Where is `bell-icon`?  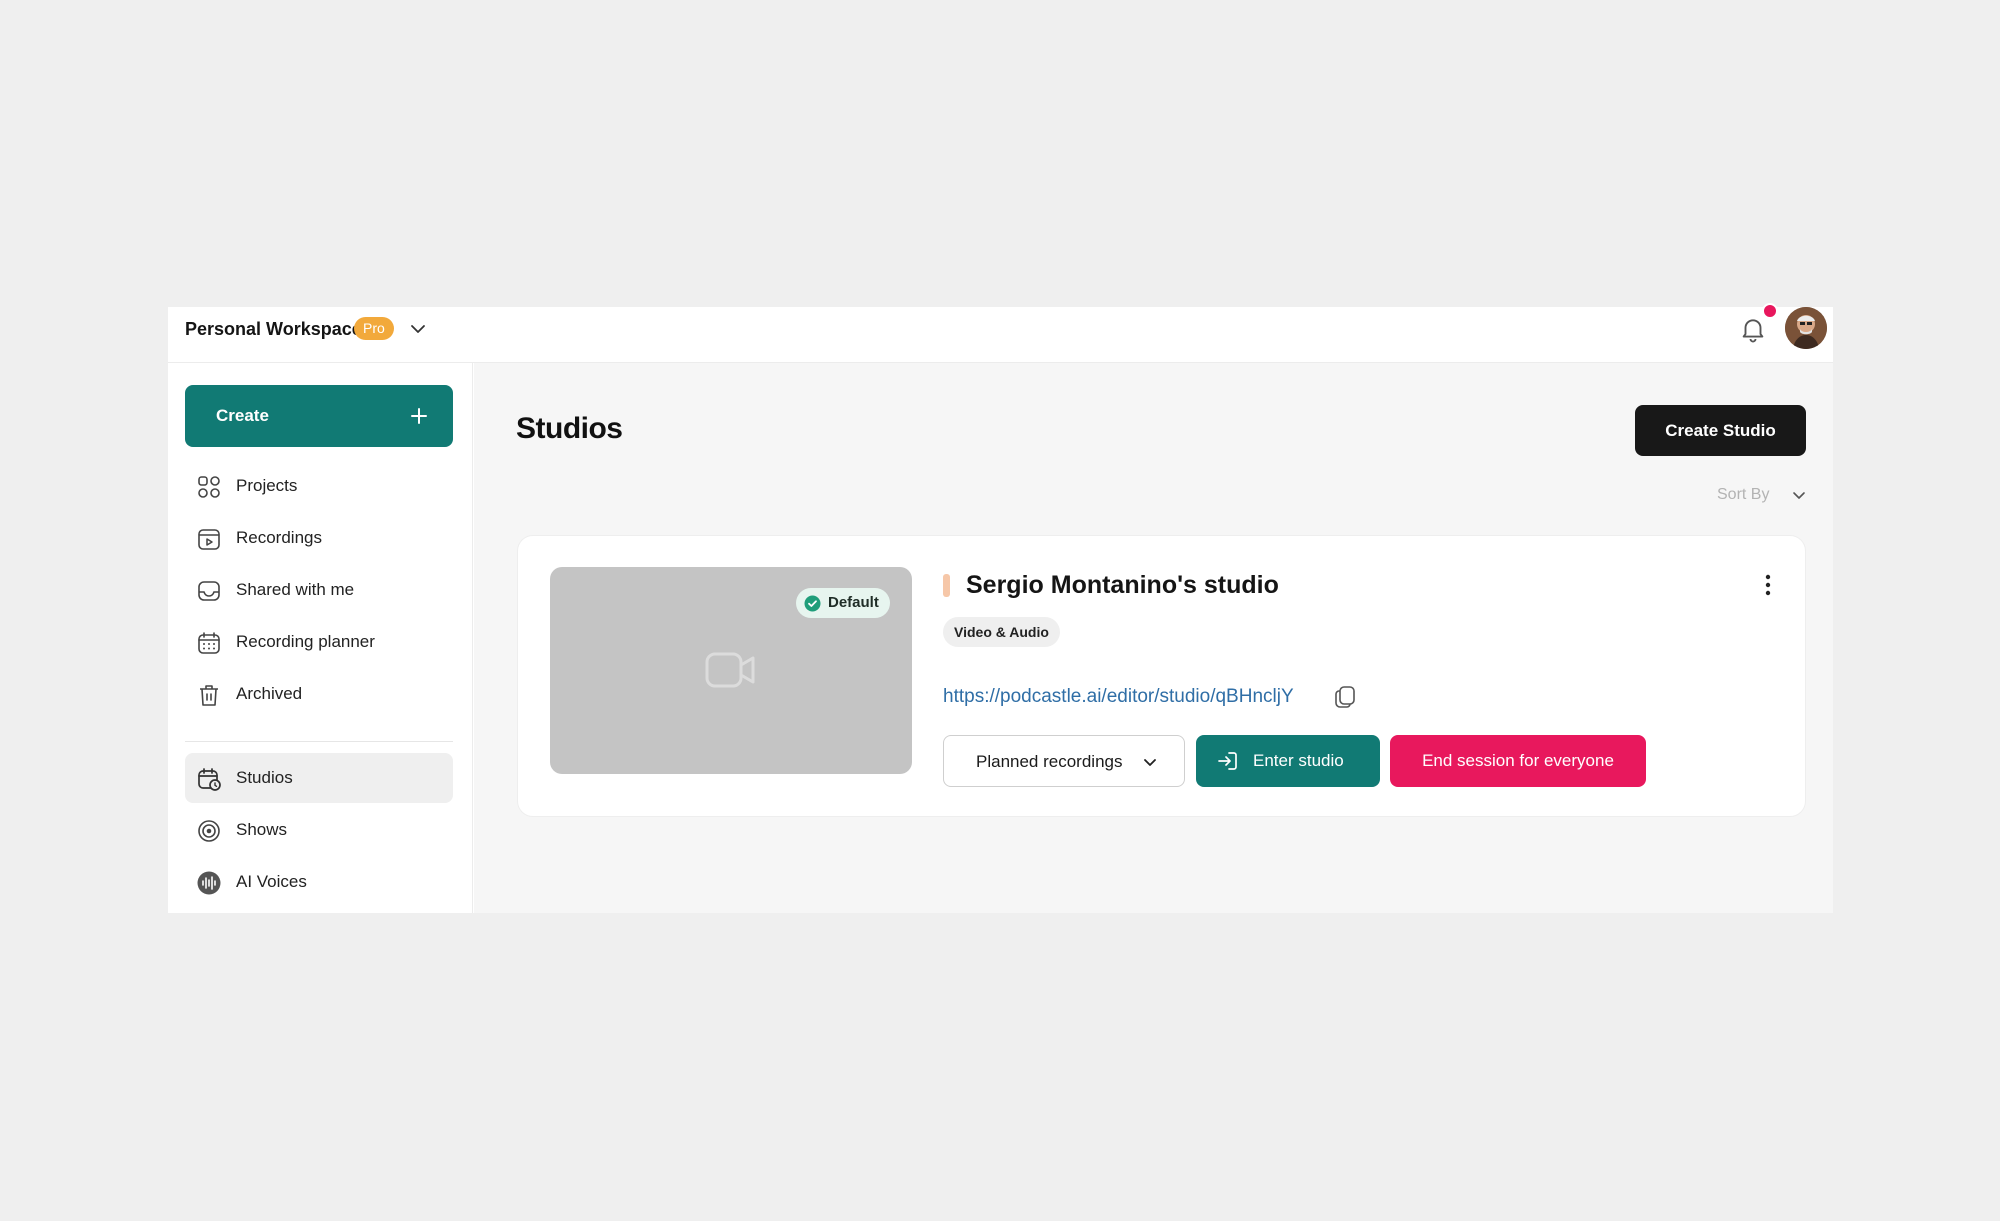 bell-icon is located at coordinates (1753, 329).